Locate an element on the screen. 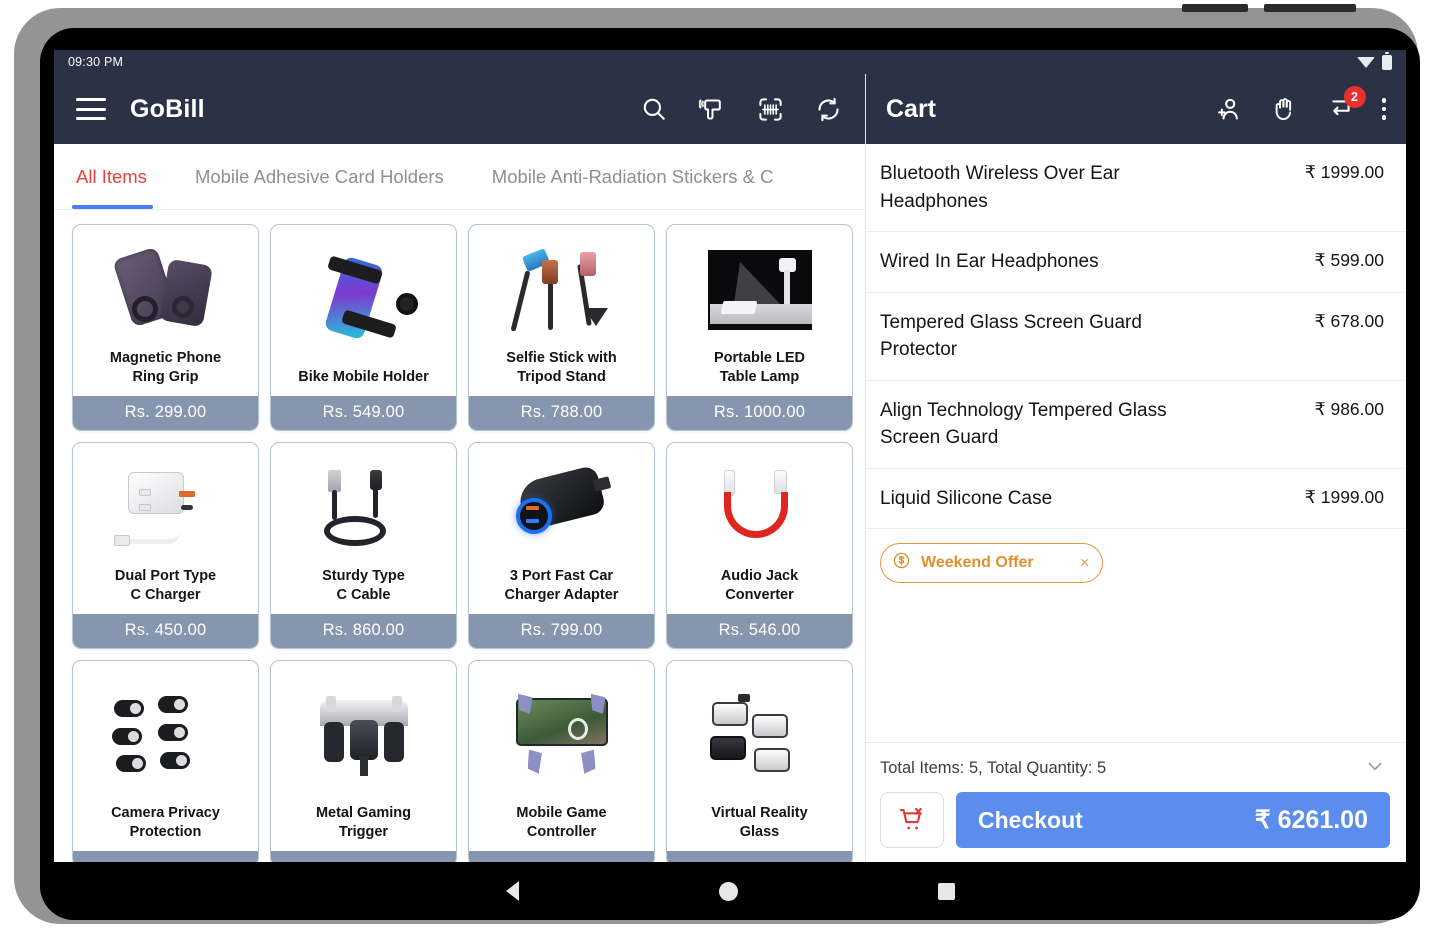 The image size is (1432, 932). status-indicators is located at coordinates (1374, 60).